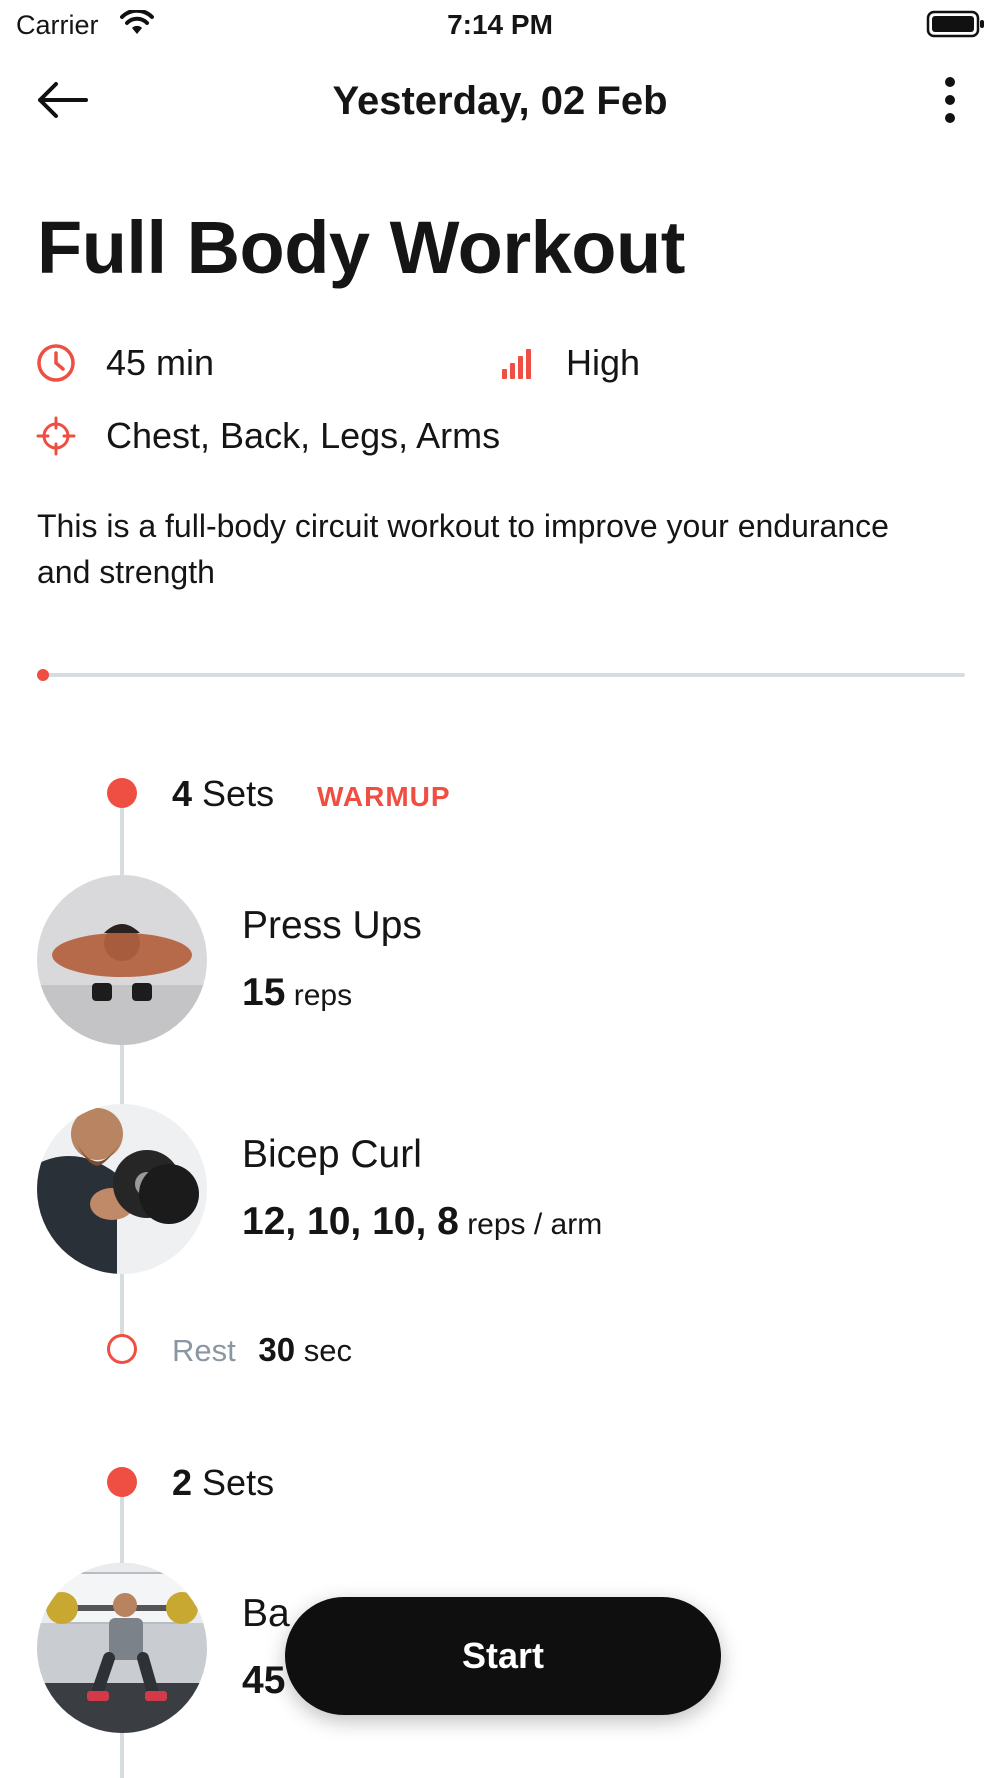  I want to click on reps-values: 45, so click(264, 1680).